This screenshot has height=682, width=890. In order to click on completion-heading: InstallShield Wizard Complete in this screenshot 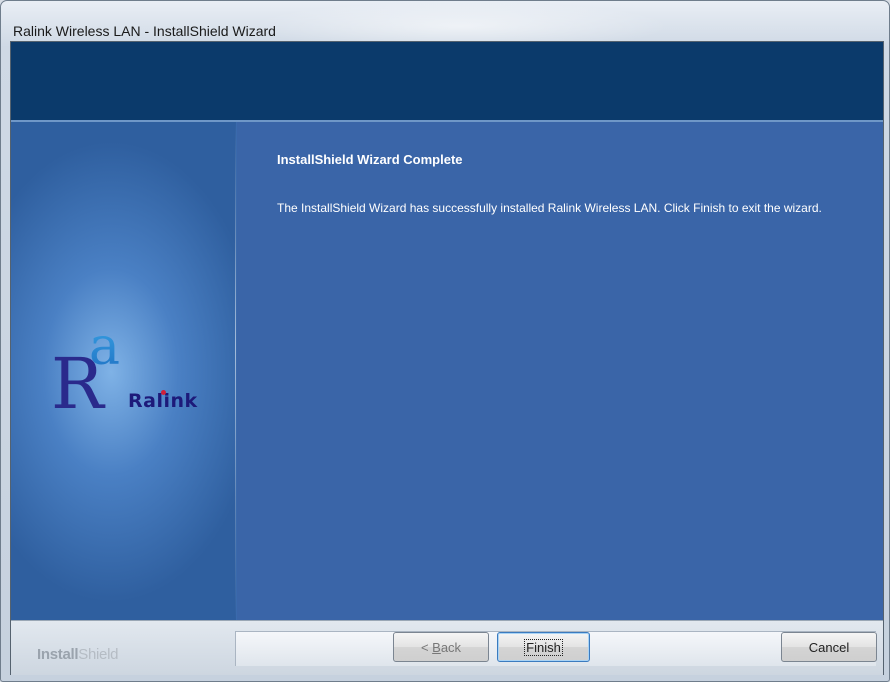, I will do `click(370, 159)`.